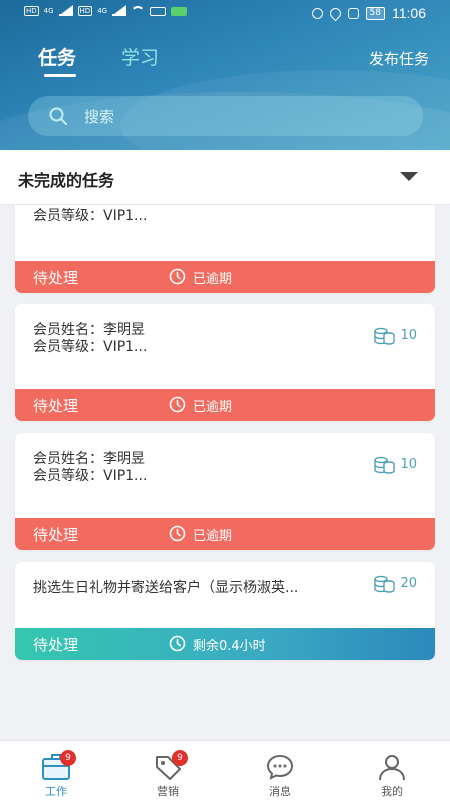  I want to click on nav-item-marketing: 9 营销, so click(168, 770).